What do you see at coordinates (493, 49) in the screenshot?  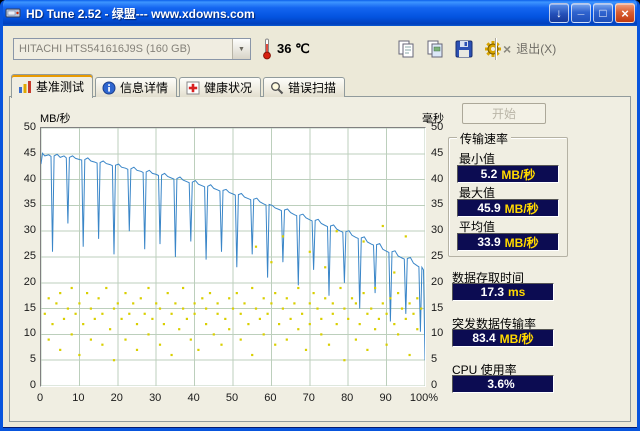 I see `gear-icon` at bounding box center [493, 49].